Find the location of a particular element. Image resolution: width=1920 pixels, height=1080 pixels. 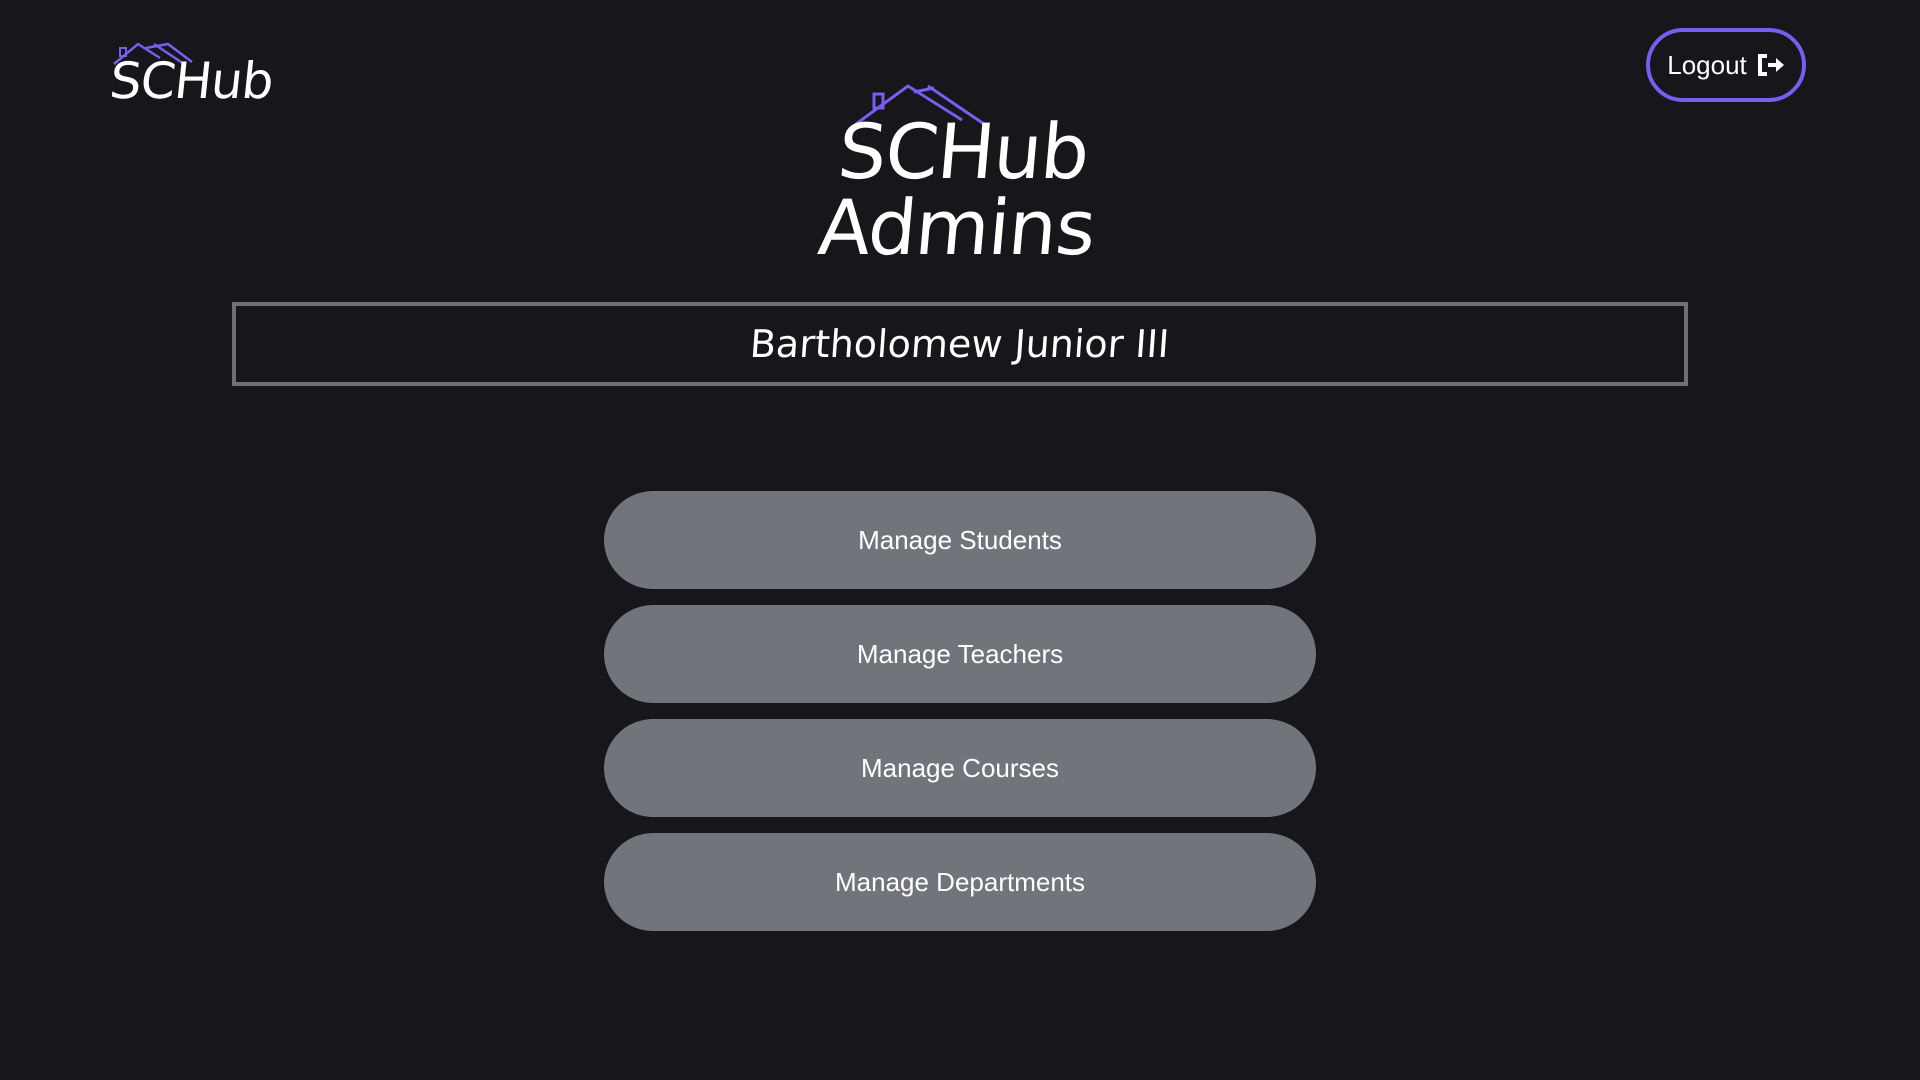

logout-icon is located at coordinates (1770, 65).